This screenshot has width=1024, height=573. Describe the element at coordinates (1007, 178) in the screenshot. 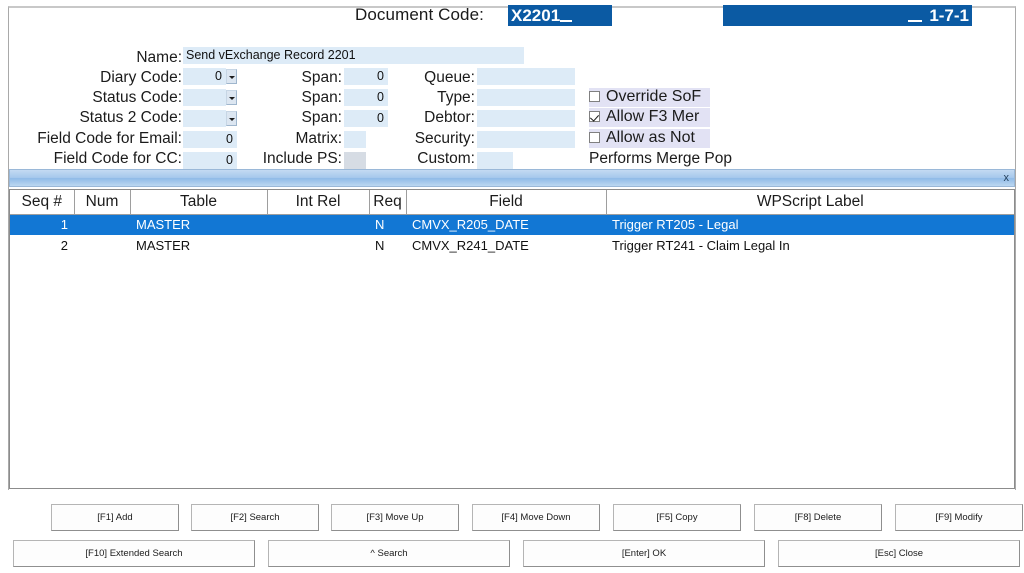

I see `close-icon: x` at that location.